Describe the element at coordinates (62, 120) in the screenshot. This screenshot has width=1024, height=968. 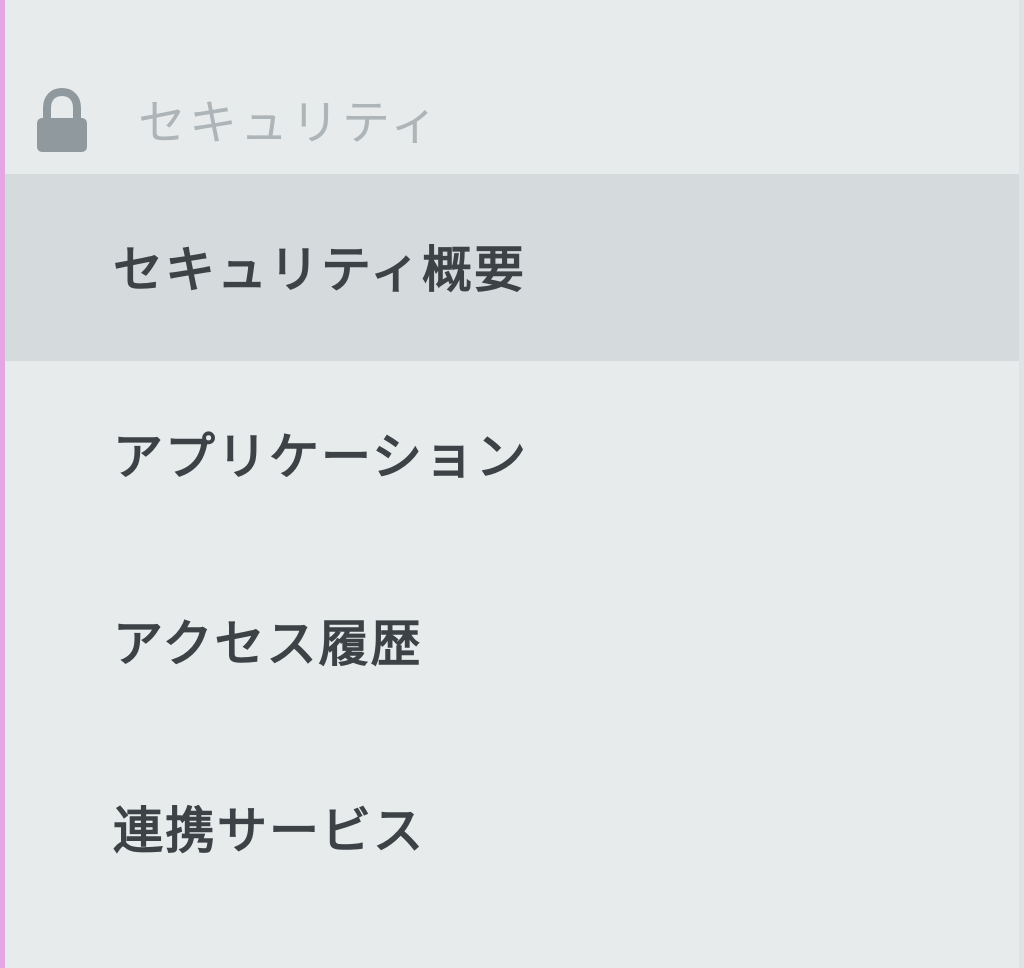
I see `lock-icon` at that location.